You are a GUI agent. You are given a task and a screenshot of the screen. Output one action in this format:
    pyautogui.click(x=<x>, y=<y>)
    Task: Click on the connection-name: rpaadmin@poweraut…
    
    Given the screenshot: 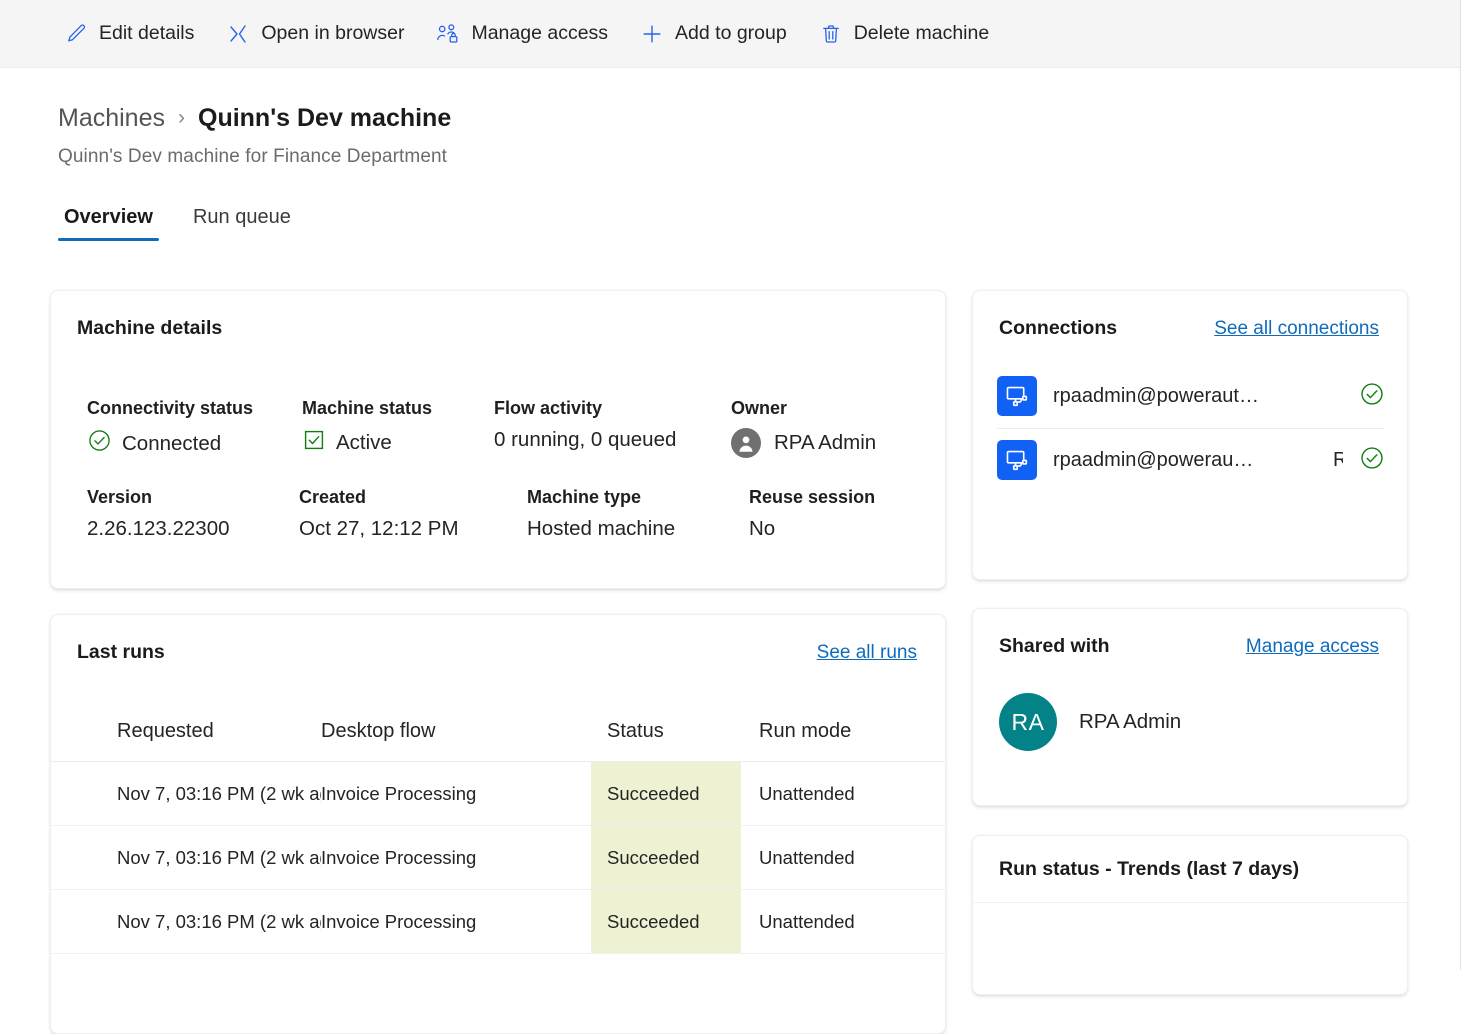 What is the action you would take?
    pyautogui.click(x=1156, y=395)
    